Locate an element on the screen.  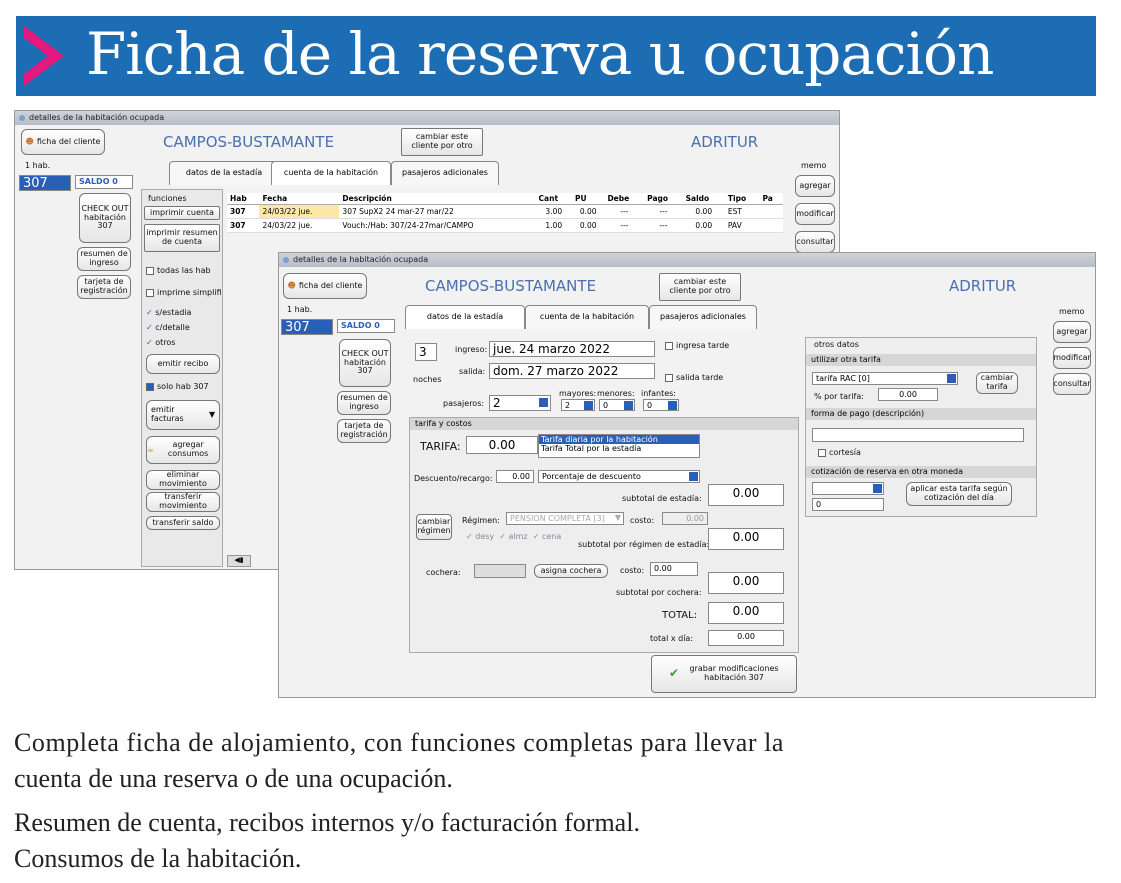
table-cell: 0.00 is located at coordinates (703, 211).